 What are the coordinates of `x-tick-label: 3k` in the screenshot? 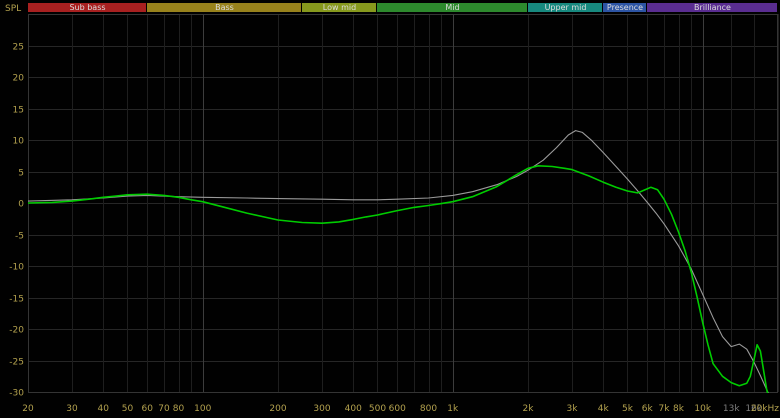 It's located at (573, 409).